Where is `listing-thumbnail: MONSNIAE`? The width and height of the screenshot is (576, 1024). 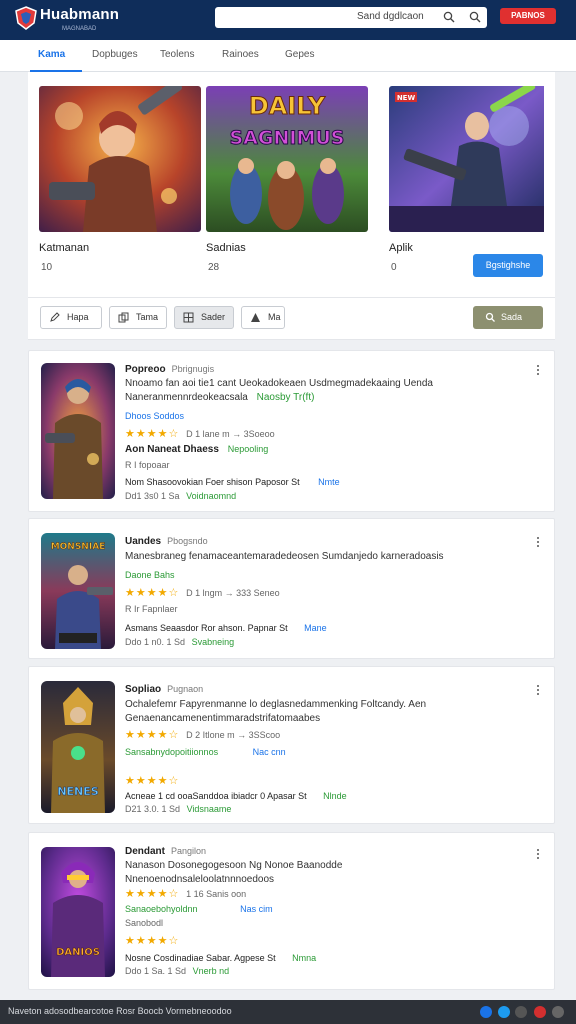
listing-thumbnail: MONSNIAE is located at coordinates (78, 591).